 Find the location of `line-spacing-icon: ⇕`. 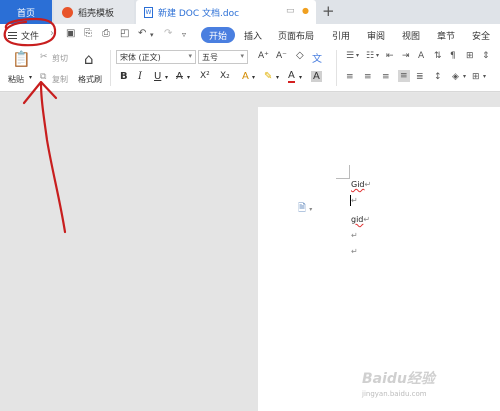

line-spacing-icon: ⇕ is located at coordinates (486, 56).